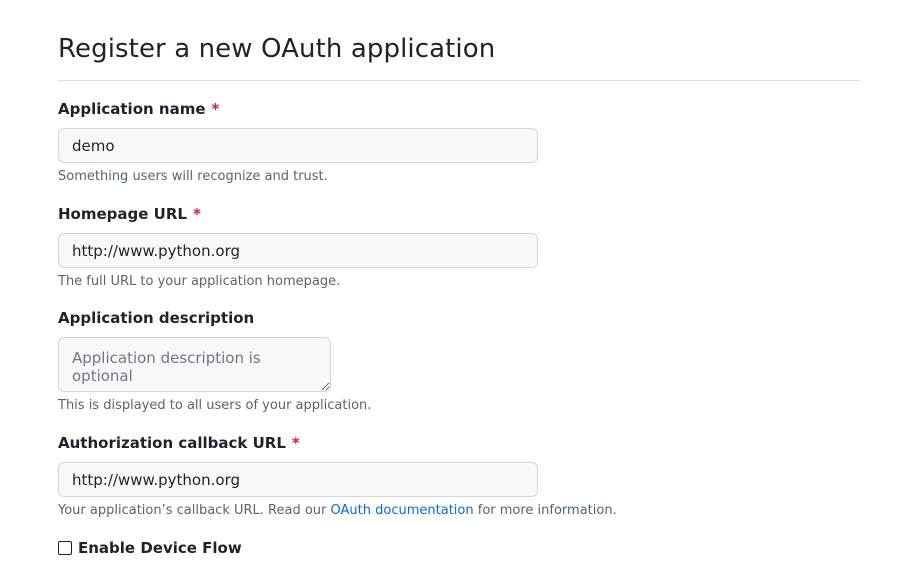  I want to click on callback-url-label: Authorization callback URL *, so click(179, 443).